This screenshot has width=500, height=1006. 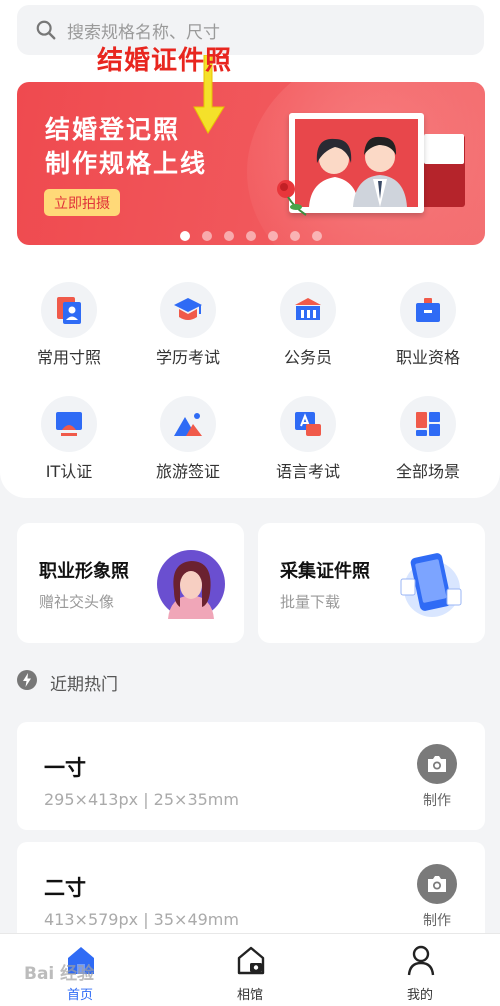 What do you see at coordinates (46, 30) in the screenshot?
I see `search-icon` at bounding box center [46, 30].